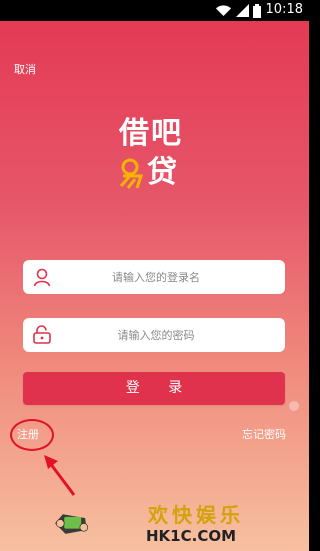 This screenshot has width=320, height=551. I want to click on signal-icon, so click(242, 10).